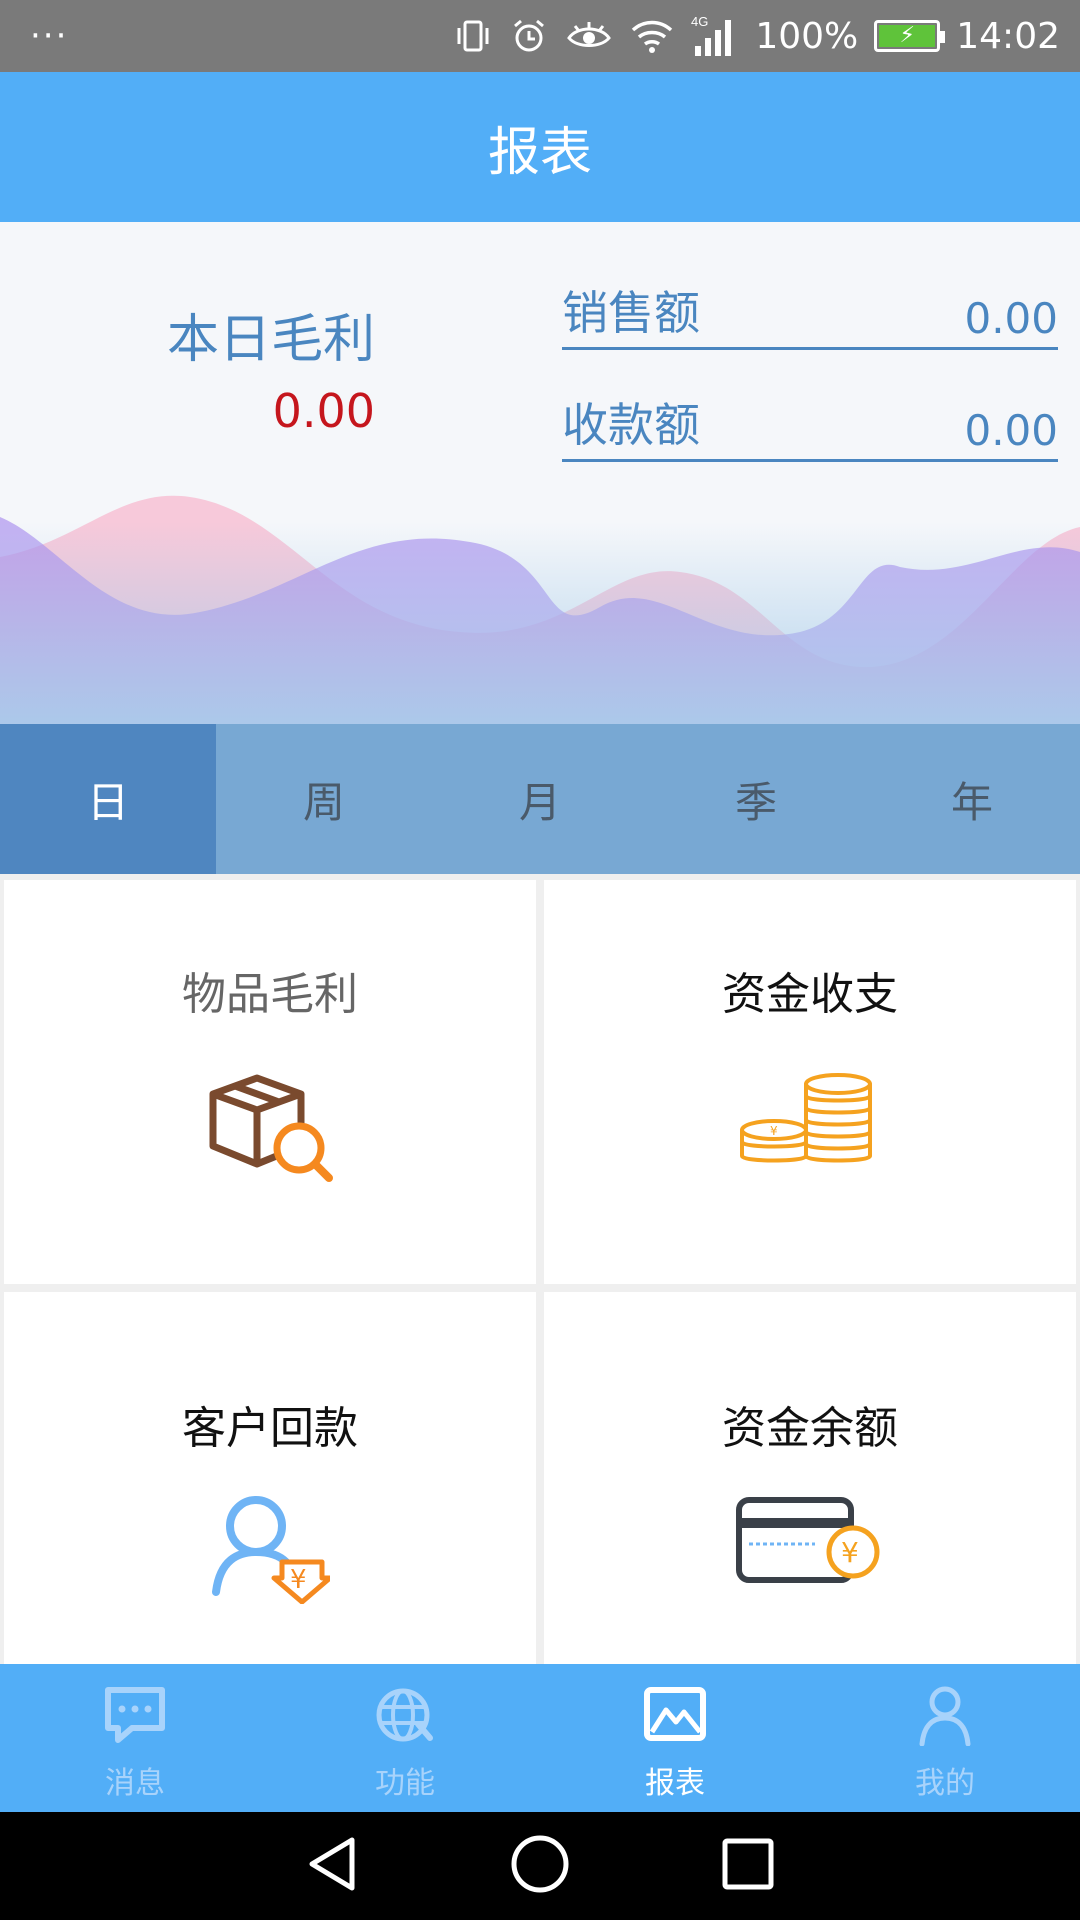  I want to click on card-item-profit: 物品毛利, so click(270, 1082).